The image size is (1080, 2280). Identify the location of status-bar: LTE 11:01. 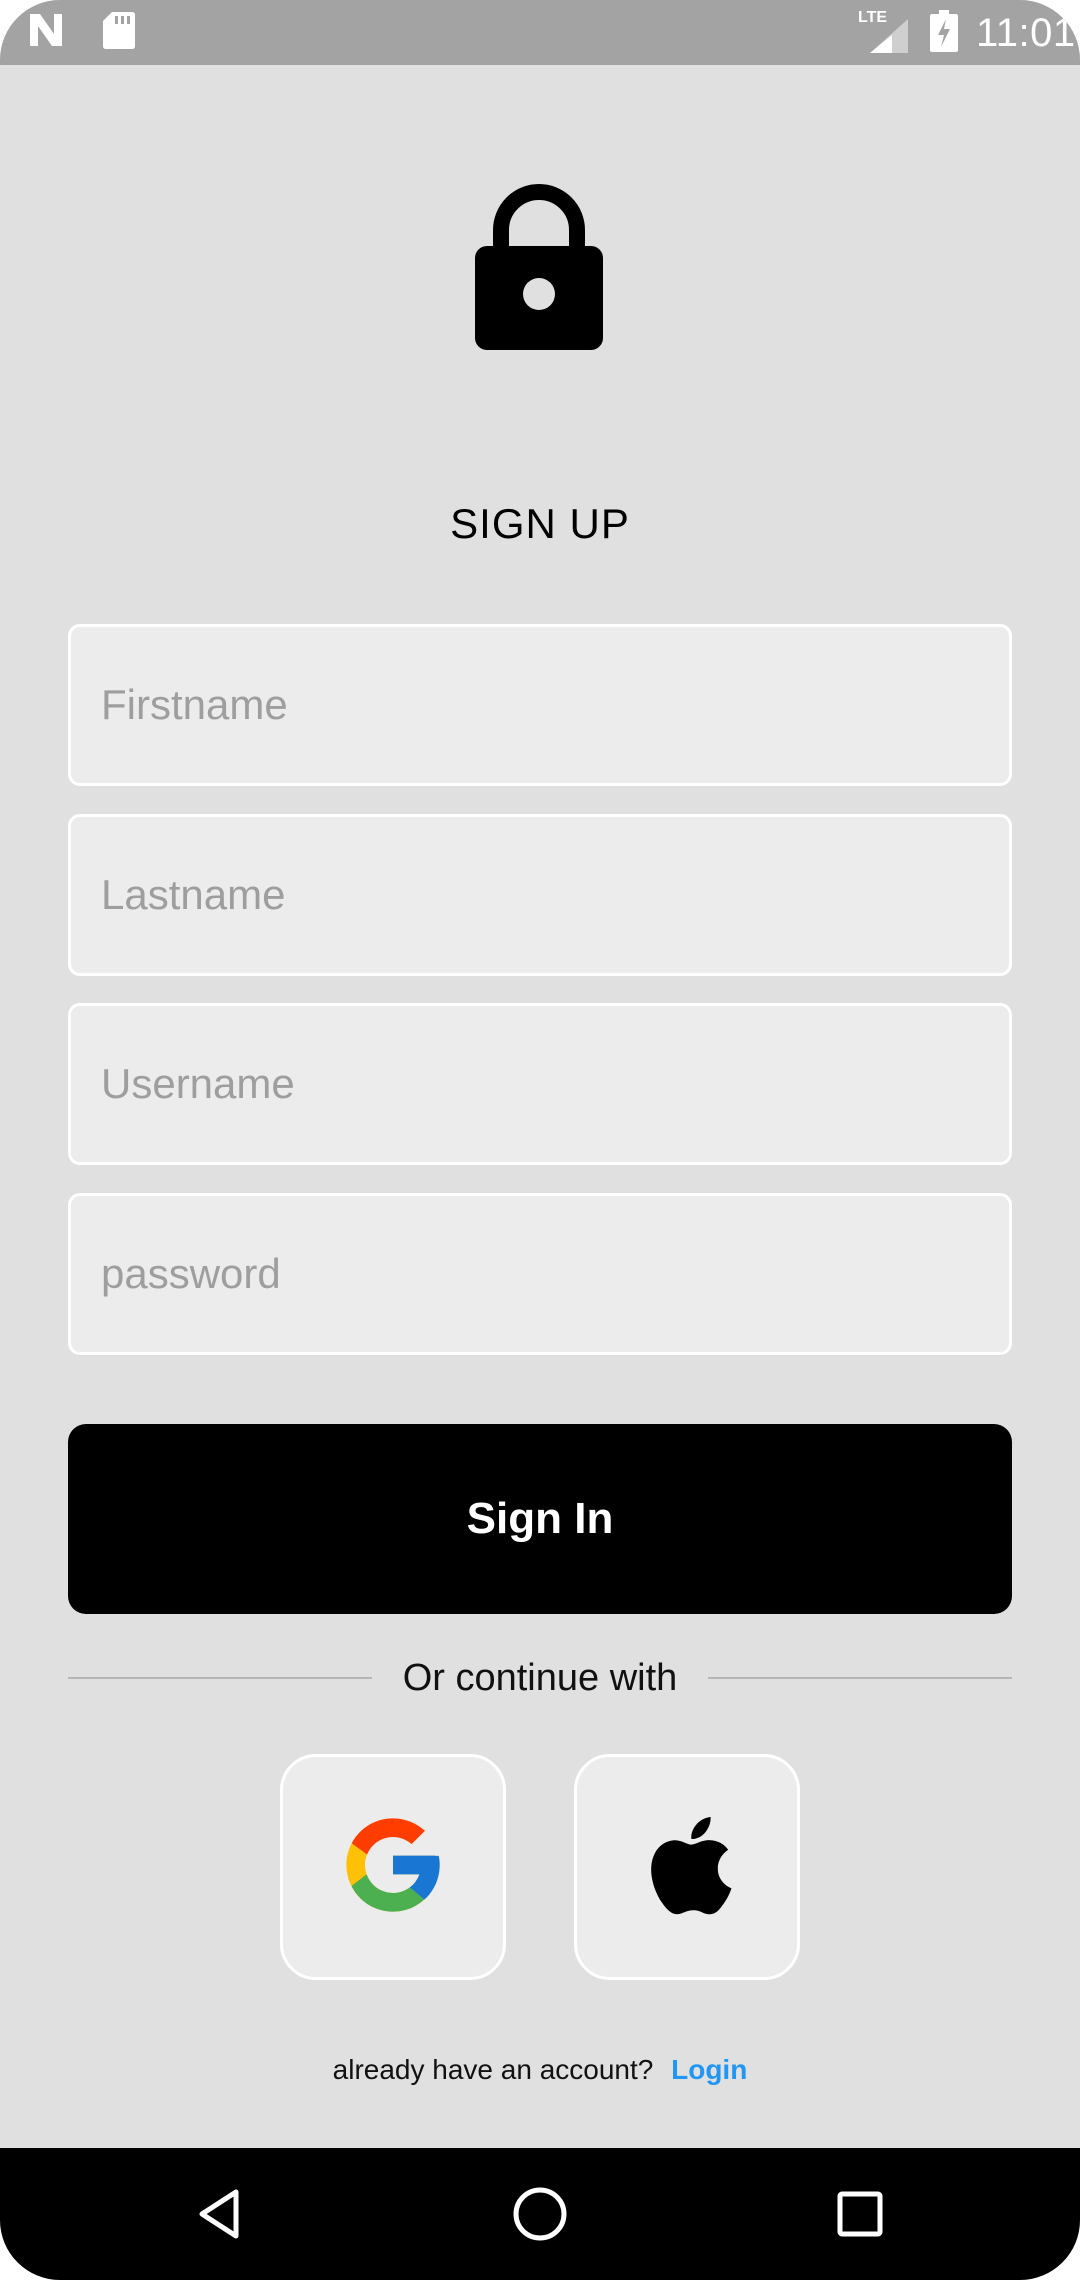
(540, 32).